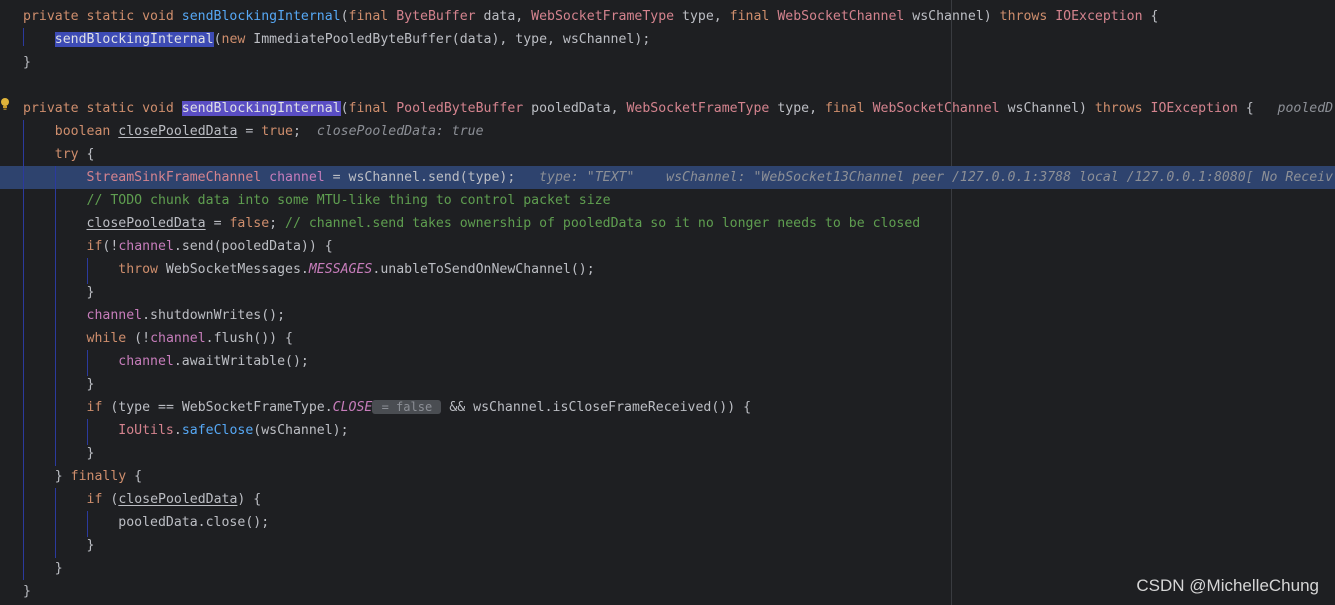  I want to click on line-content: } finally {, so click(82, 476).